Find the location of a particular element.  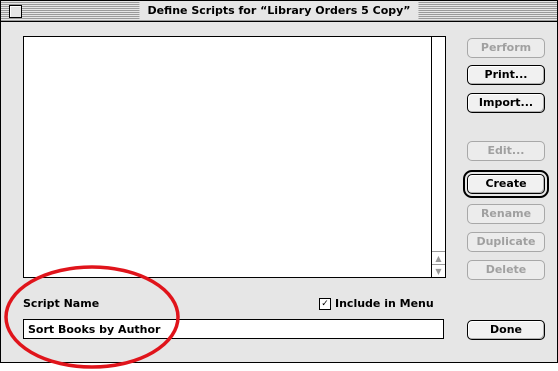

scrollbar: ▲ ▼ is located at coordinates (438, 157).